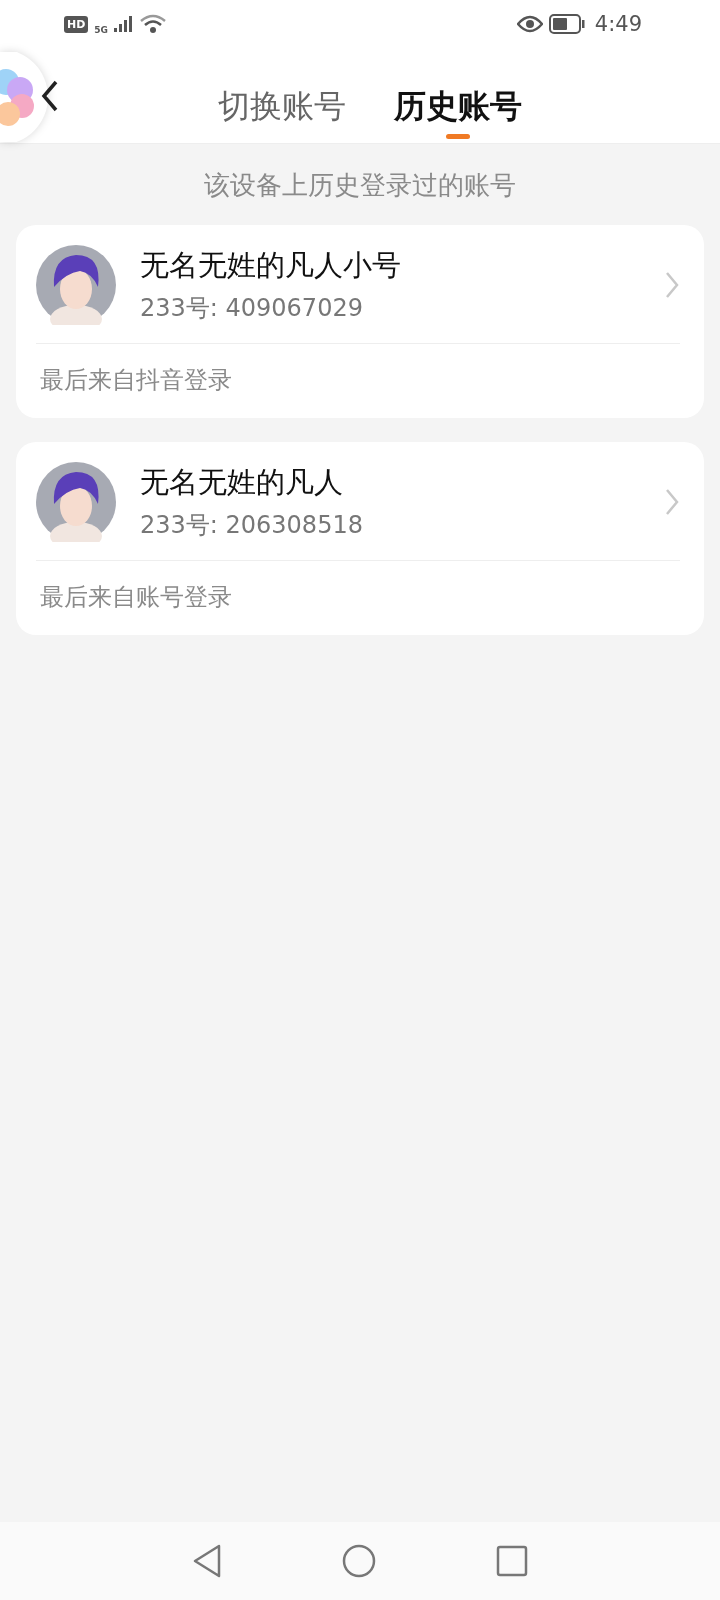 This screenshot has width=720, height=1600. Describe the element at coordinates (566, 24) in the screenshot. I see `battery-icon` at that location.